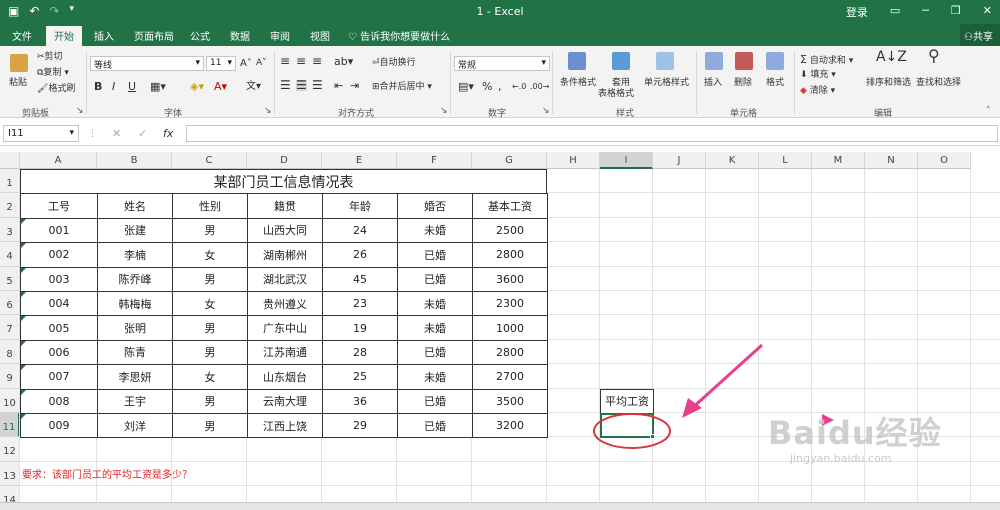  Describe the element at coordinates (726, 377) in the screenshot. I see `arrow-shaft` at that location.